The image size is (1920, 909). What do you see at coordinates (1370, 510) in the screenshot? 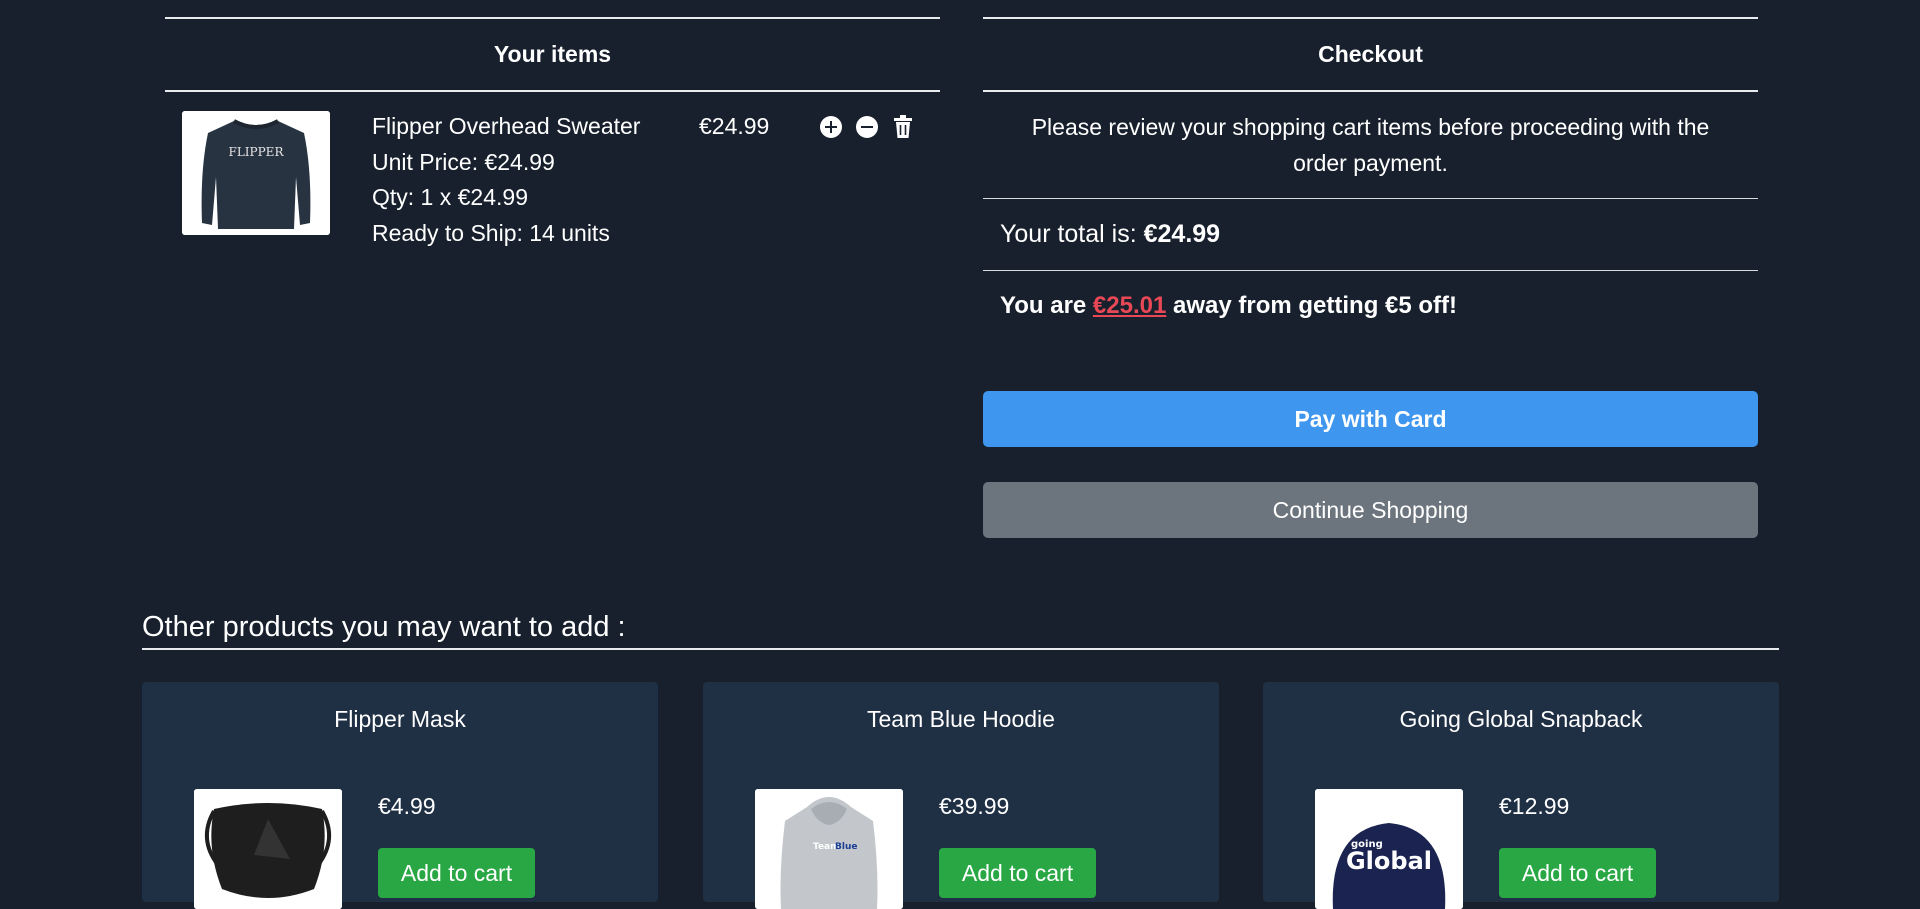
I see `continue-shopping-button: Continue Shopping` at bounding box center [1370, 510].